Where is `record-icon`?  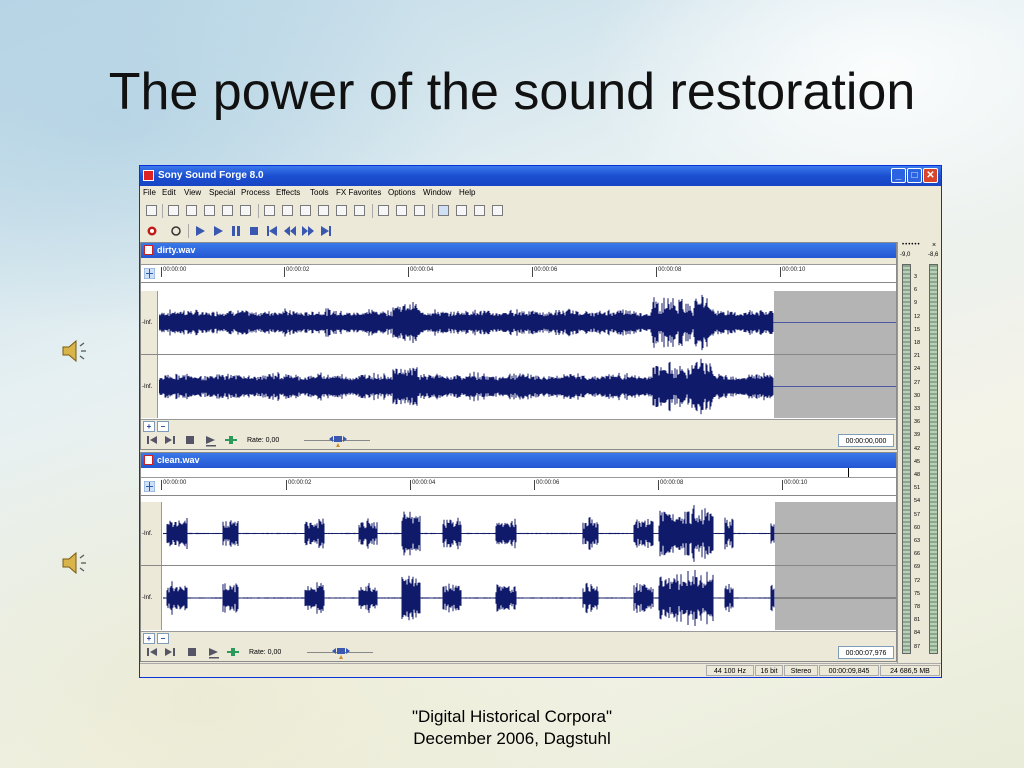 record-icon is located at coordinates (152, 231).